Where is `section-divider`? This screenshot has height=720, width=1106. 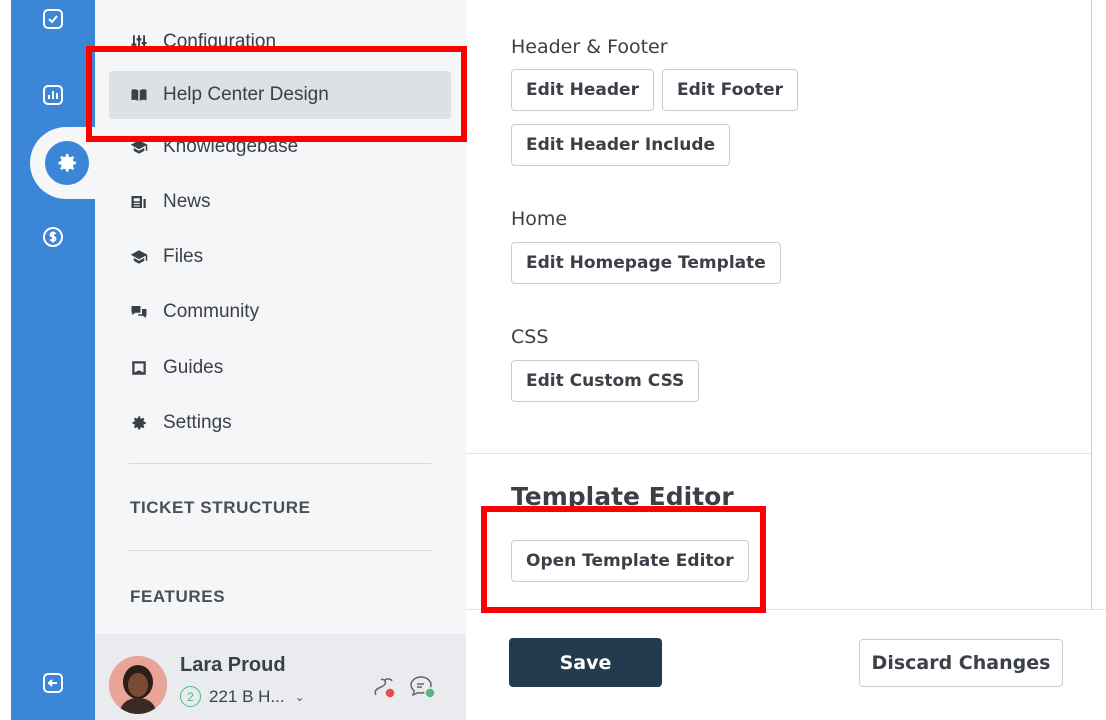 section-divider is located at coordinates (778, 453).